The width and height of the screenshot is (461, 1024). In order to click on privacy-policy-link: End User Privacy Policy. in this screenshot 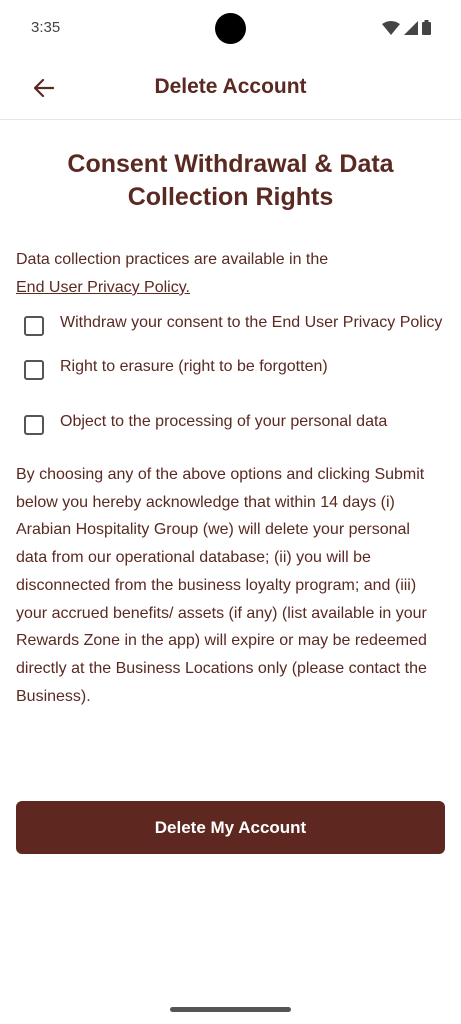, I will do `click(103, 288)`.